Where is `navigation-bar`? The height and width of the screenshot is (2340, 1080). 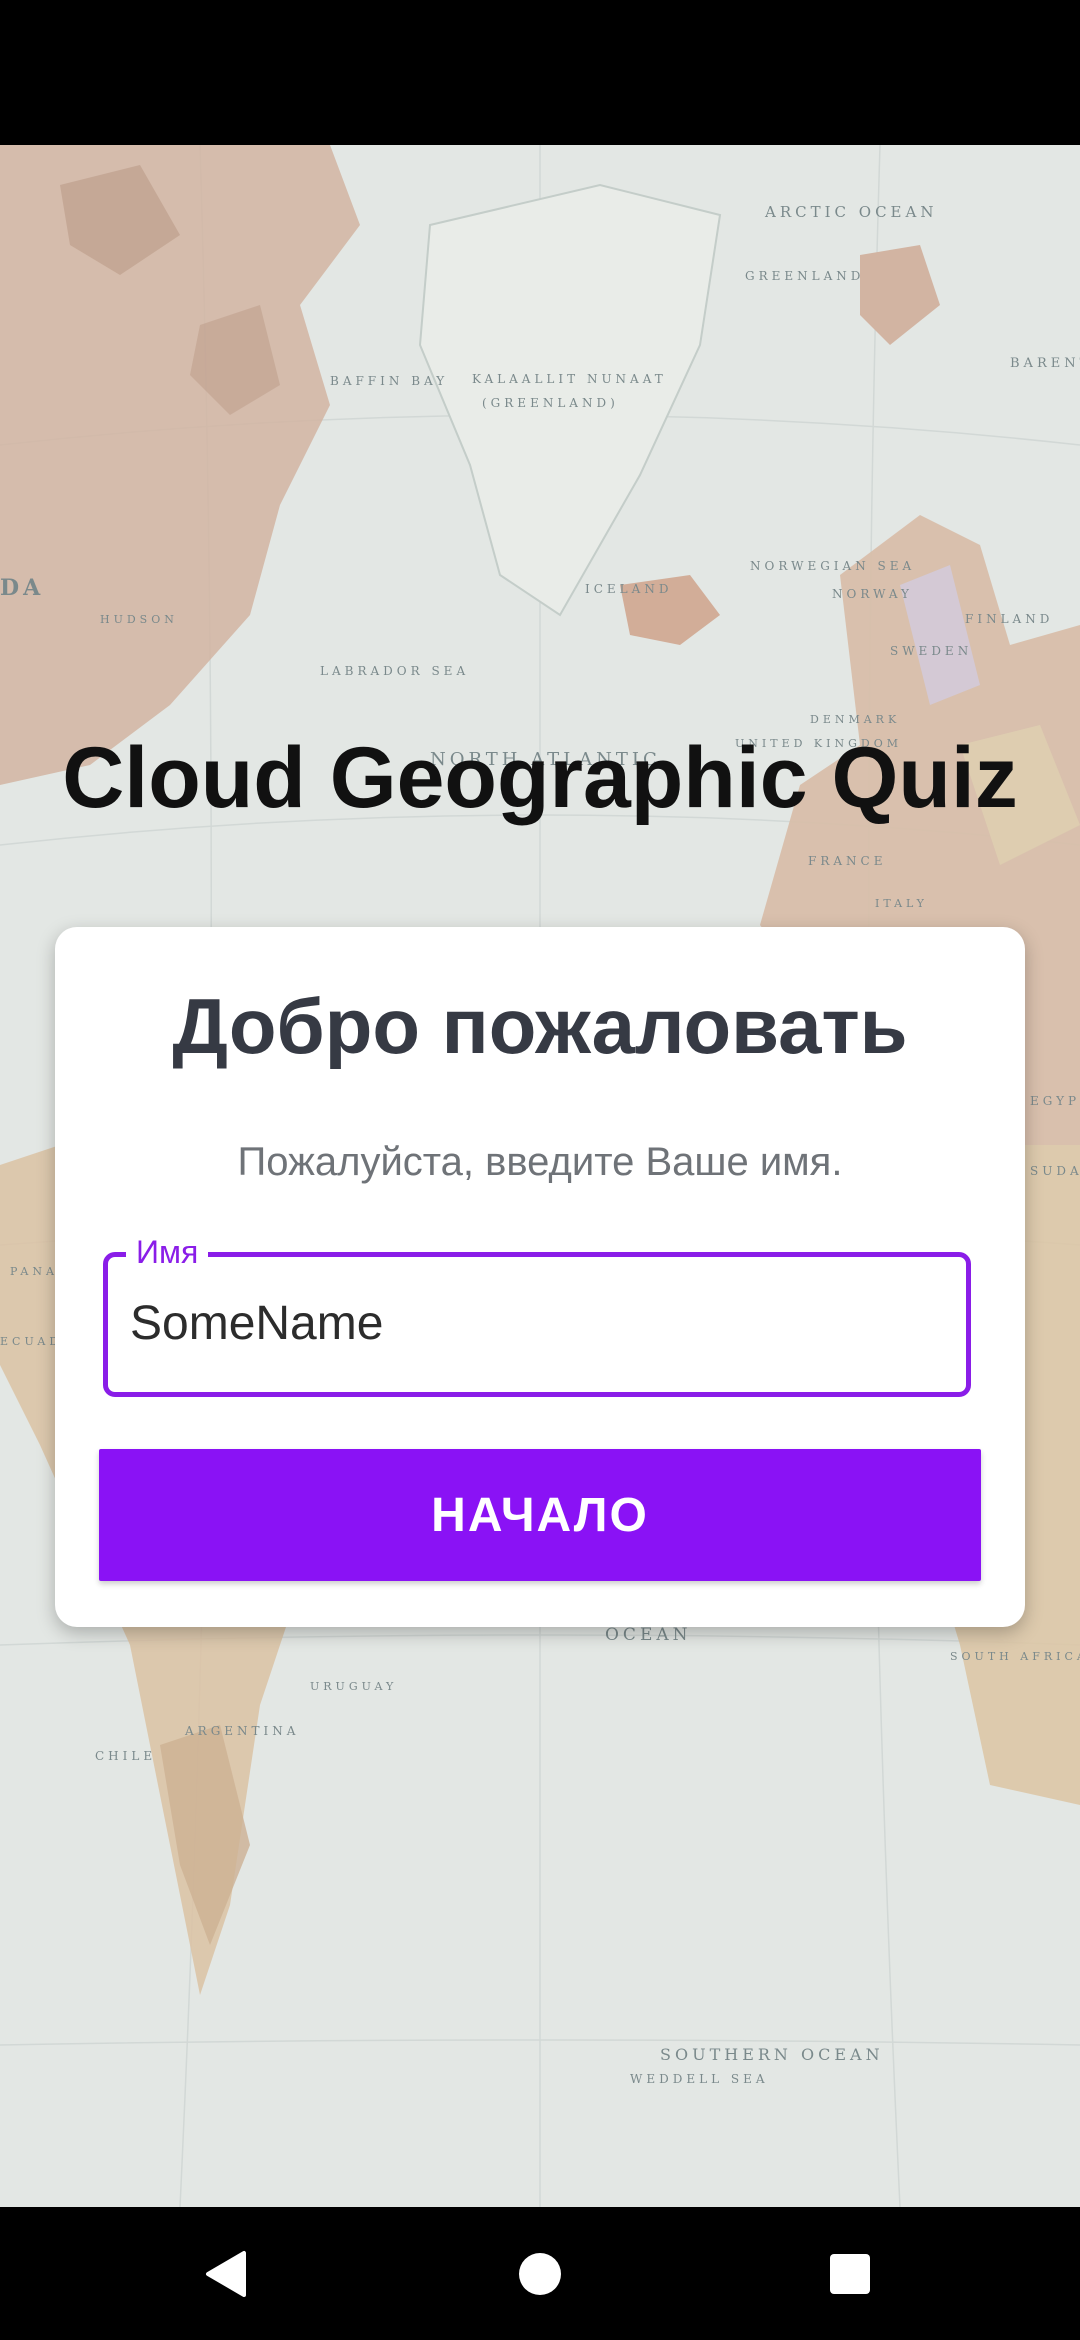
navigation-bar is located at coordinates (540, 2273).